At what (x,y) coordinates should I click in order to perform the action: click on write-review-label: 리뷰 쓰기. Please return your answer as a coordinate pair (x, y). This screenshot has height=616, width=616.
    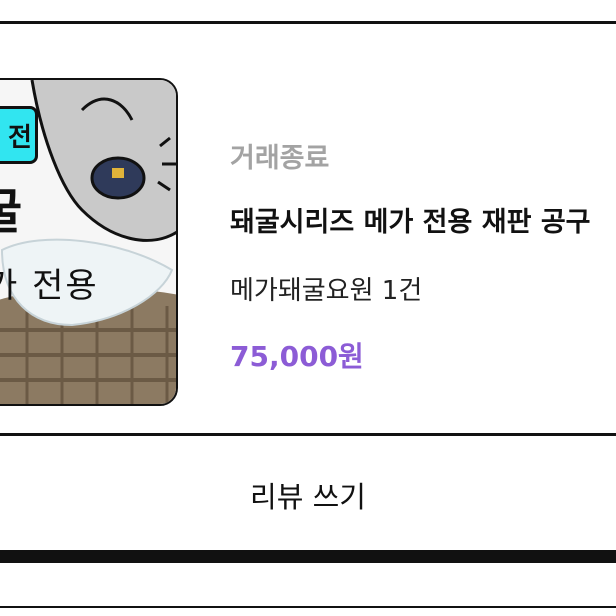
    Looking at the image, I should click on (308, 497).